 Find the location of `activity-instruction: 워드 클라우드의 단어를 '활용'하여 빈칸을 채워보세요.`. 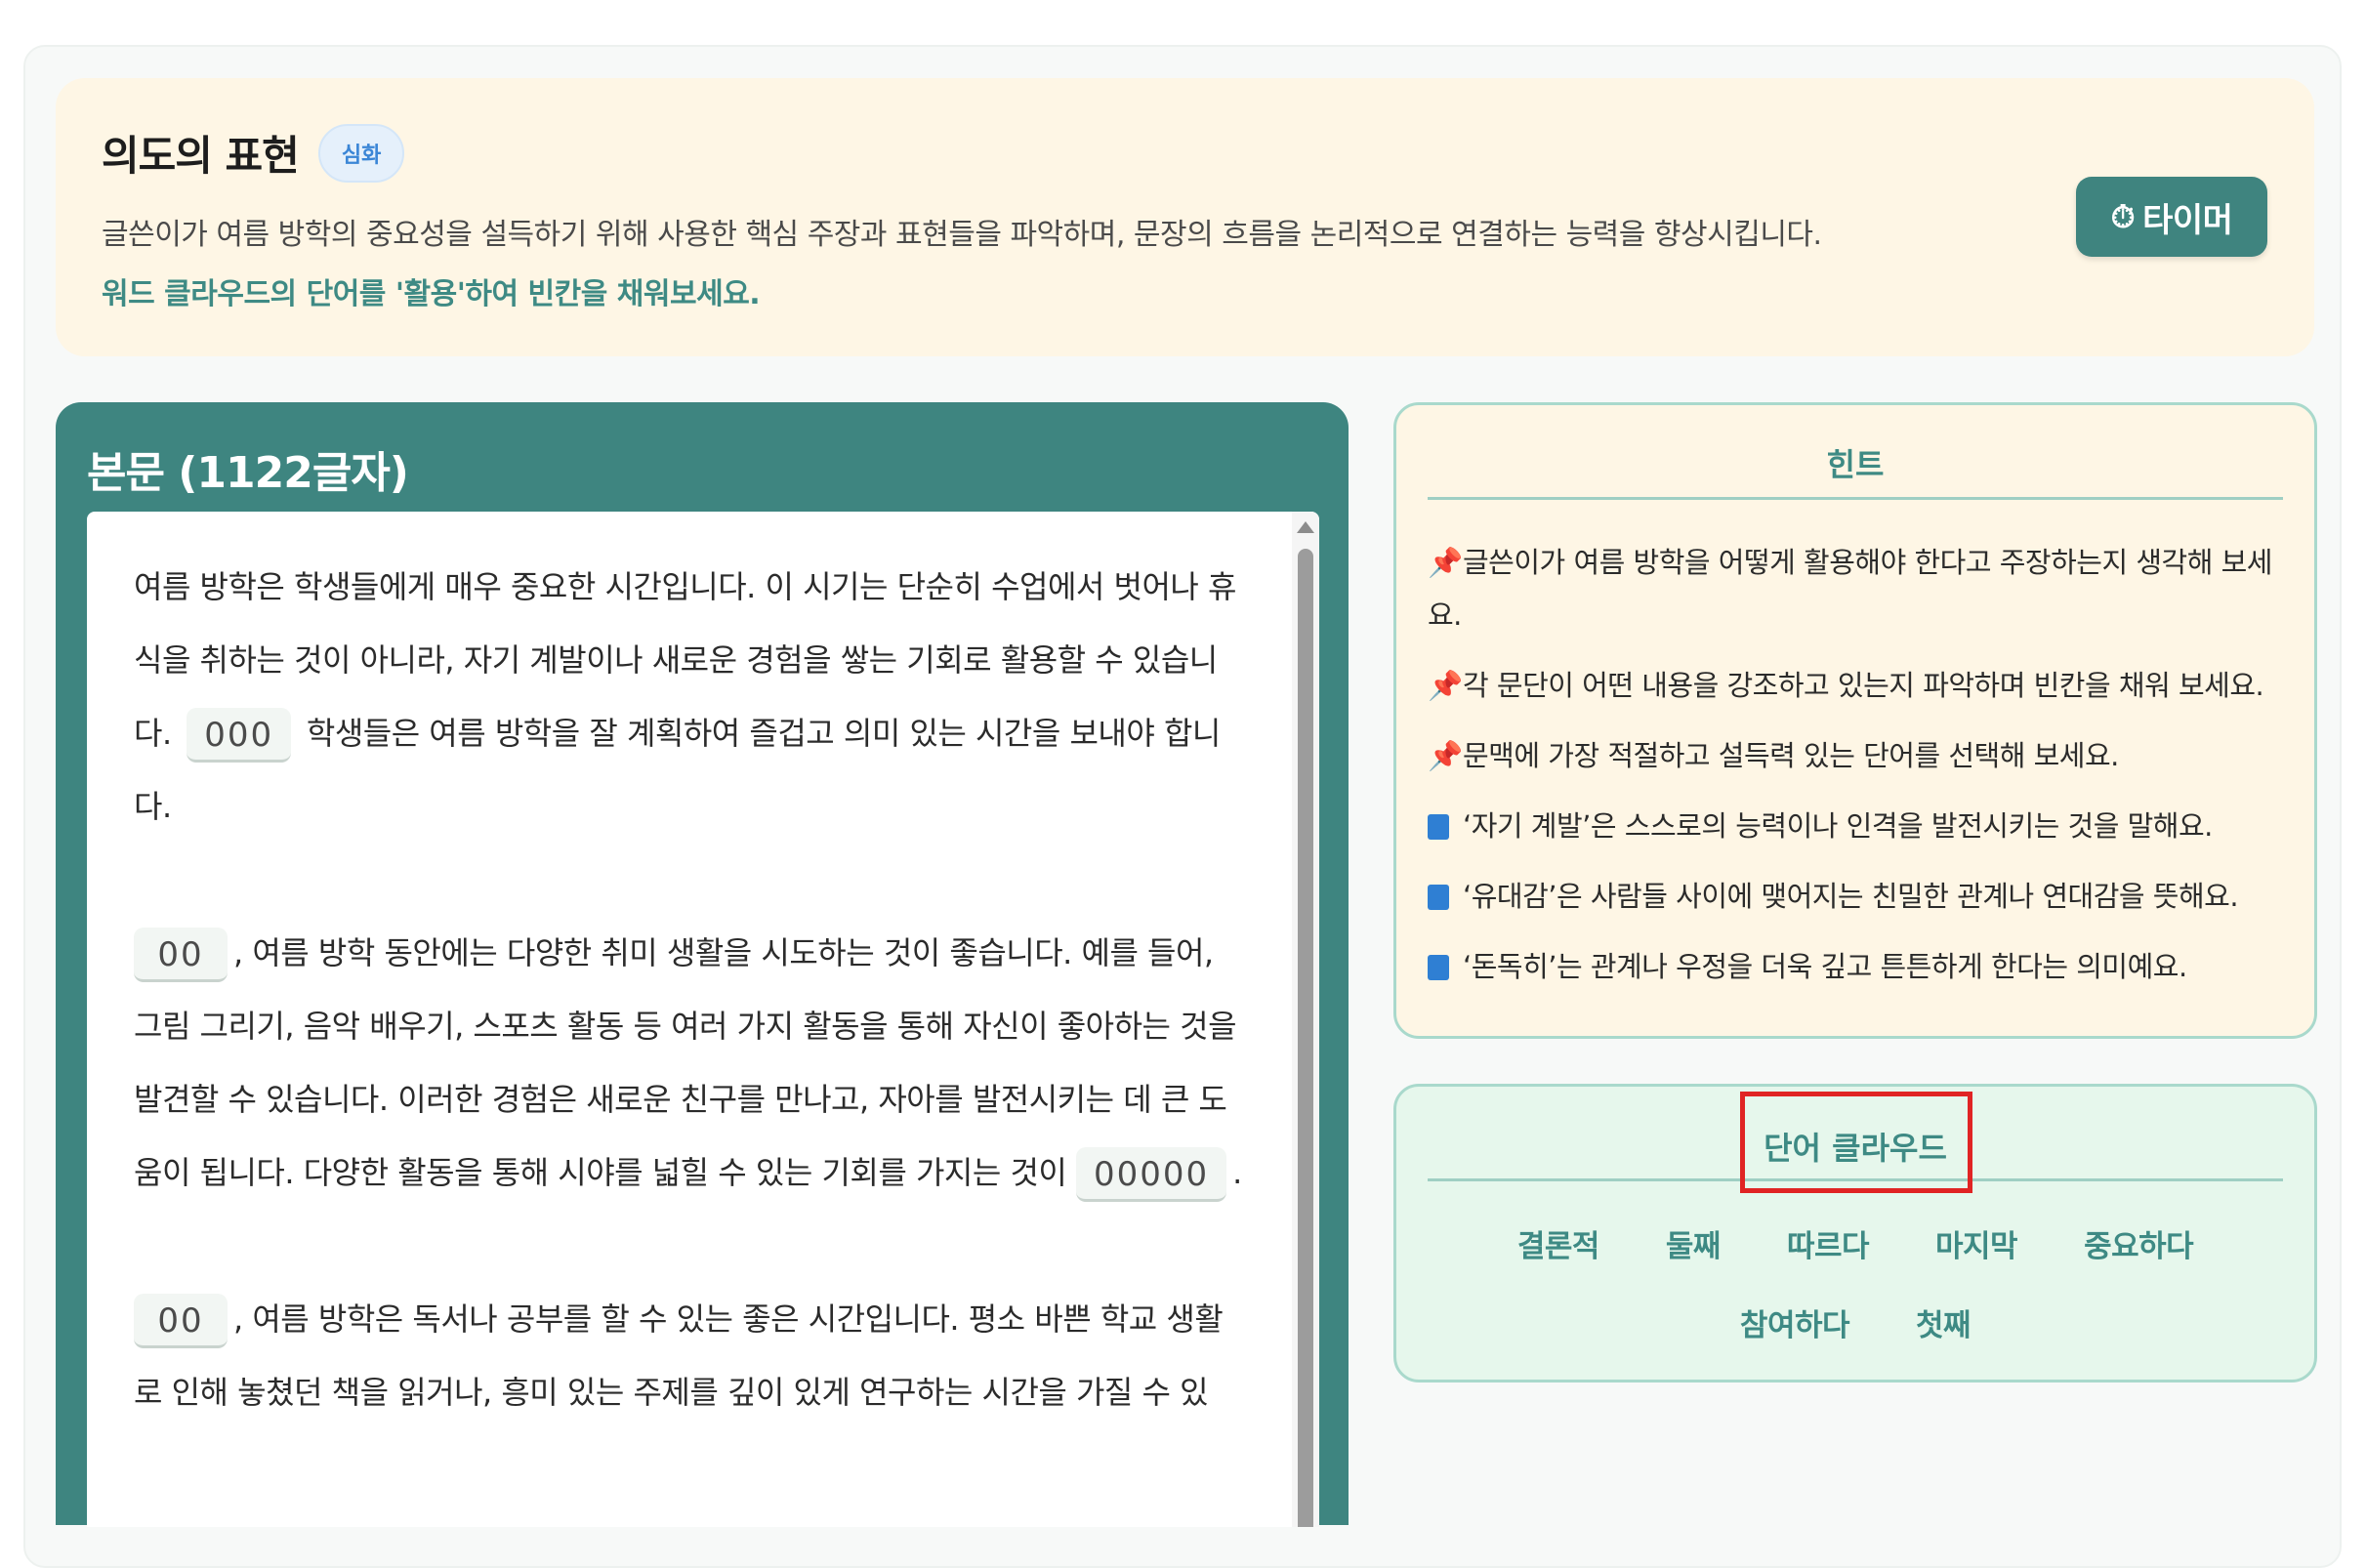

activity-instruction: 워드 클라우드의 단어를 '활용'하여 빈칸을 채워보세요. is located at coordinates (431, 294).